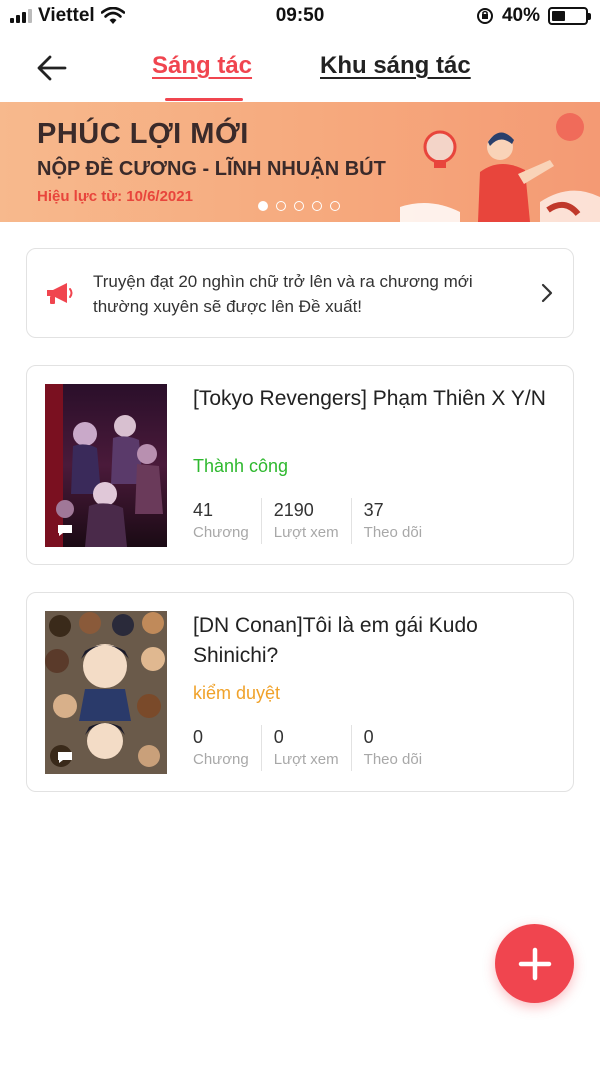 This screenshot has height=1067, width=600. What do you see at coordinates (241, 466) in the screenshot?
I see `story-status: Thành công` at bounding box center [241, 466].